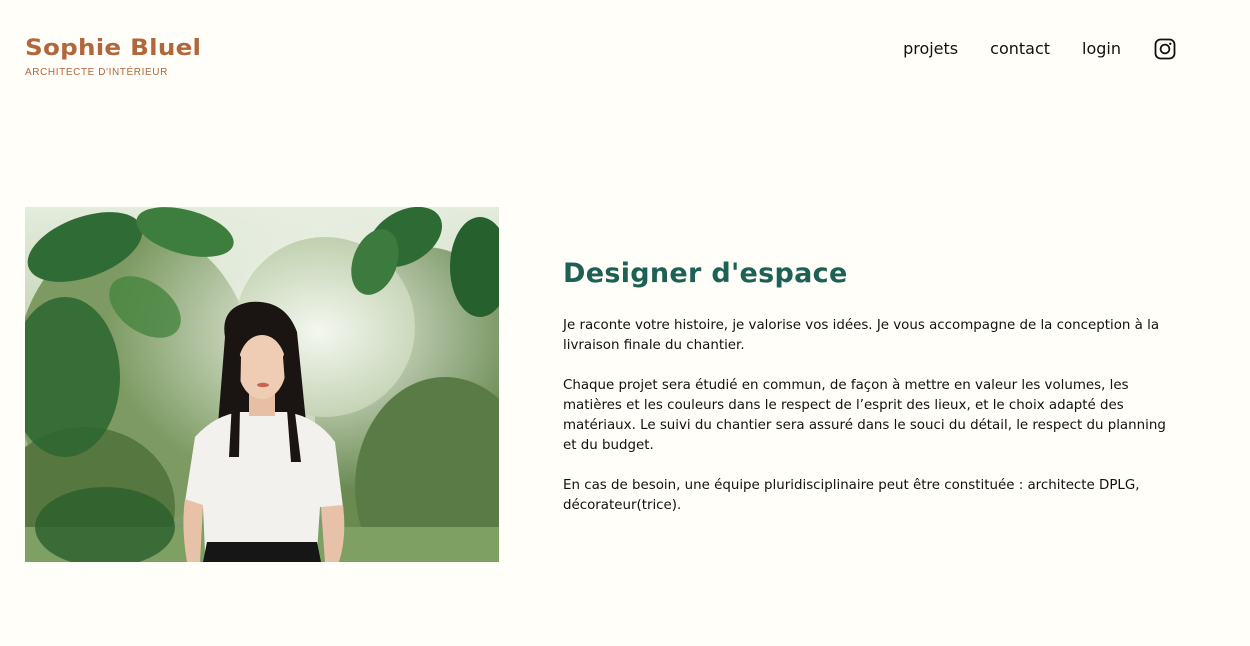 This screenshot has width=1250, height=646. I want to click on section-title: Designer d'espace, so click(705, 273).